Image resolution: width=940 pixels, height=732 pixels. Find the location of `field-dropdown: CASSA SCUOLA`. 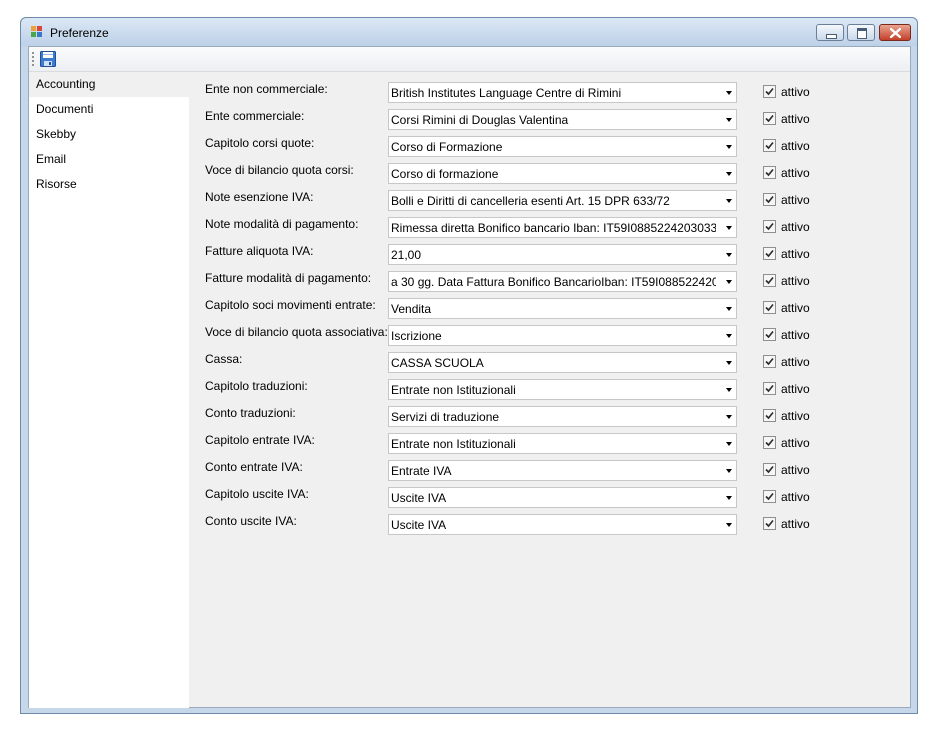

field-dropdown: CASSA SCUOLA is located at coordinates (562, 362).